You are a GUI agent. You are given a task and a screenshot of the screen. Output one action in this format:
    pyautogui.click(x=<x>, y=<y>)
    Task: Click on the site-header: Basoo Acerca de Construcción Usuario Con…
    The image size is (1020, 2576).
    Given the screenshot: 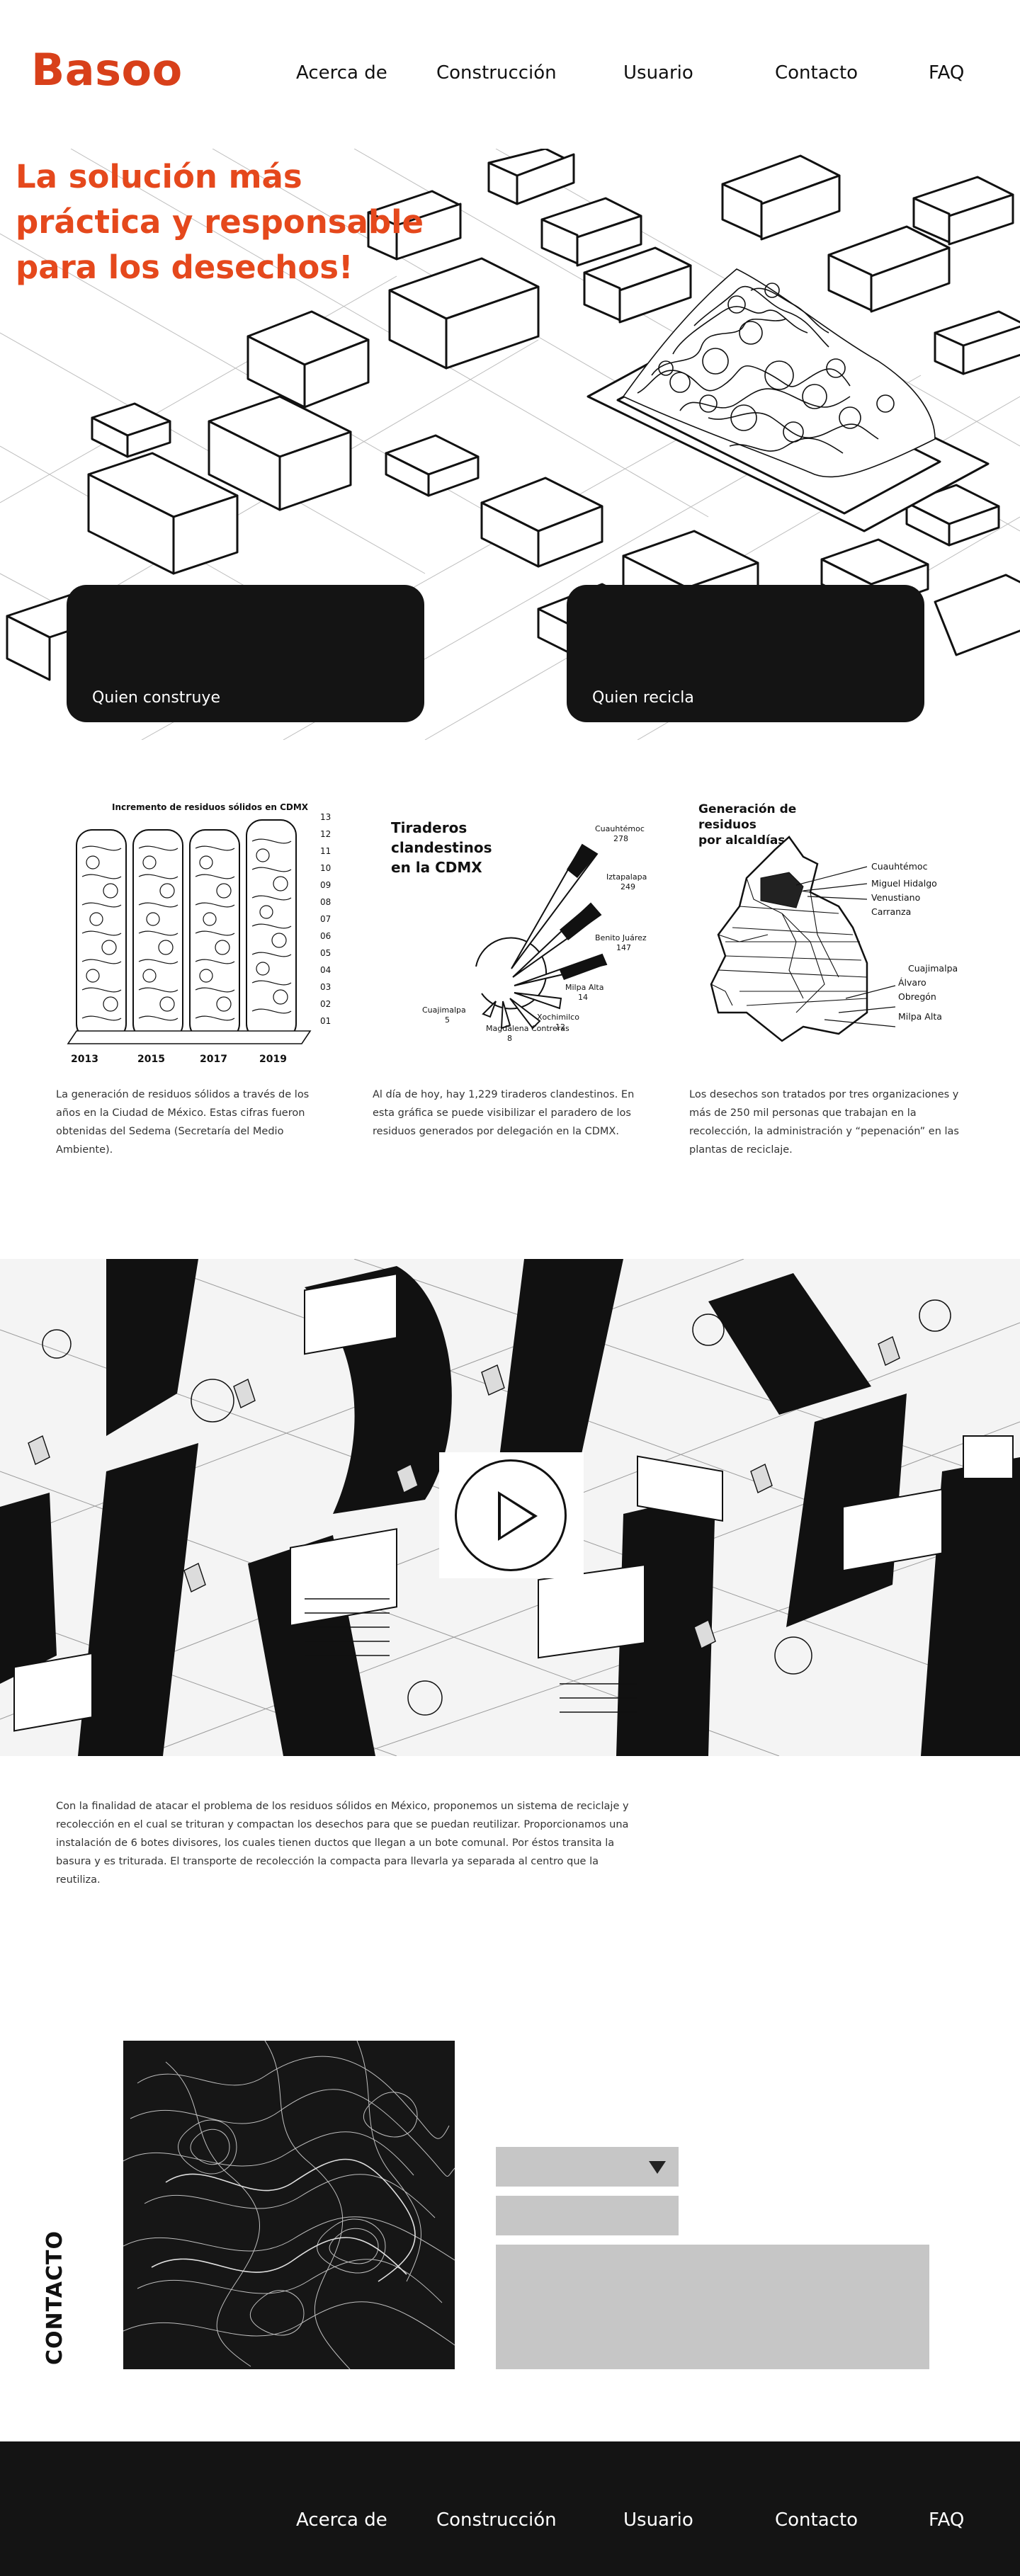 What is the action you would take?
    pyautogui.click(x=510, y=75)
    